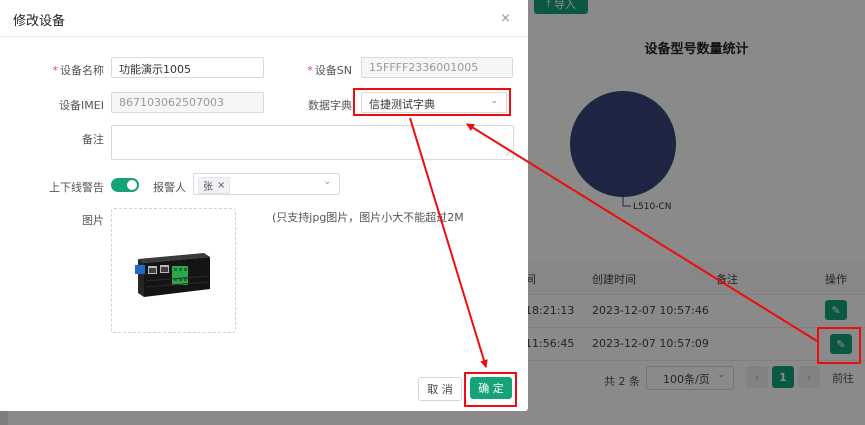 This screenshot has width=865, height=425. I want to click on device-sn-label: * 设备SN, so click(321, 70).